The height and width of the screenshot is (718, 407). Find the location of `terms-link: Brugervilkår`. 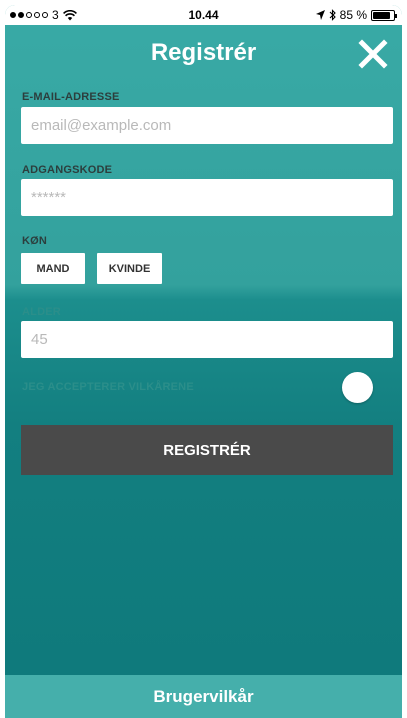

terms-link: Brugervilkår is located at coordinates (203, 696).